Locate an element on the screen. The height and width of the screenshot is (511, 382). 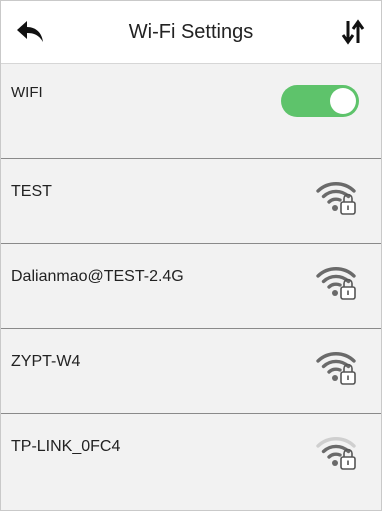
back-button is located at coordinates (30, 32).